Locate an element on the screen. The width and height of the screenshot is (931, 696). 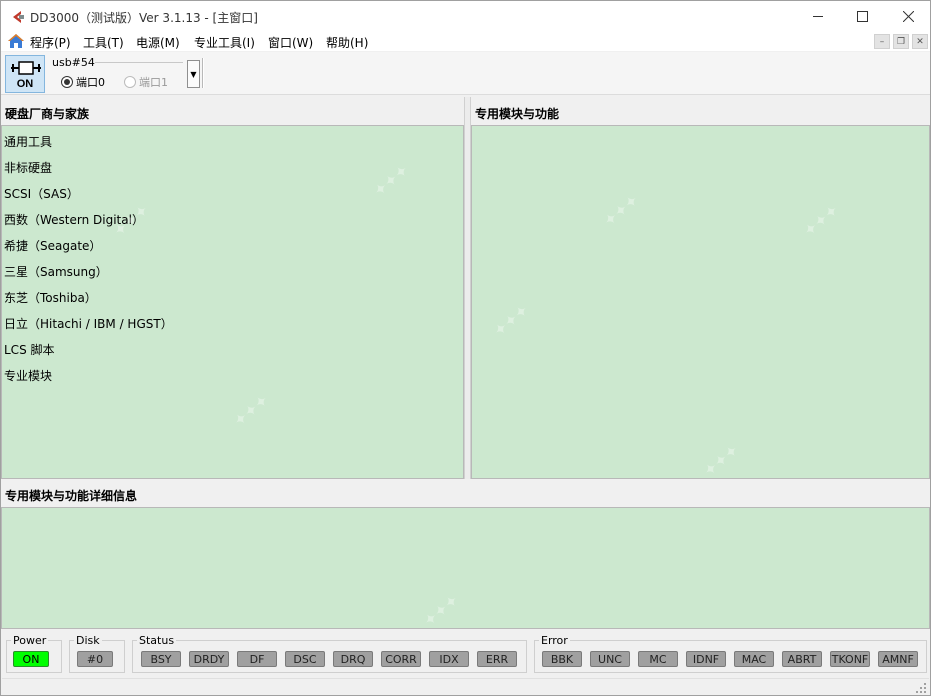
port1-label: 端口1 is located at coordinates (153, 82).